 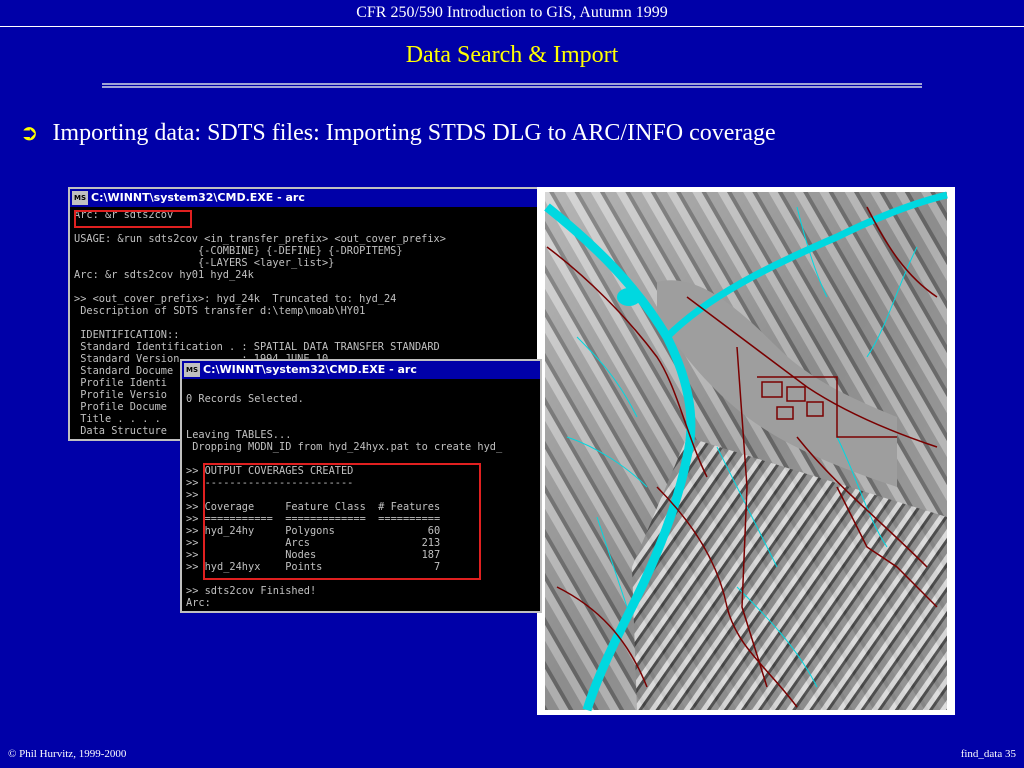 I want to click on footer-page-id: find_data 35, so click(x=988, y=754).